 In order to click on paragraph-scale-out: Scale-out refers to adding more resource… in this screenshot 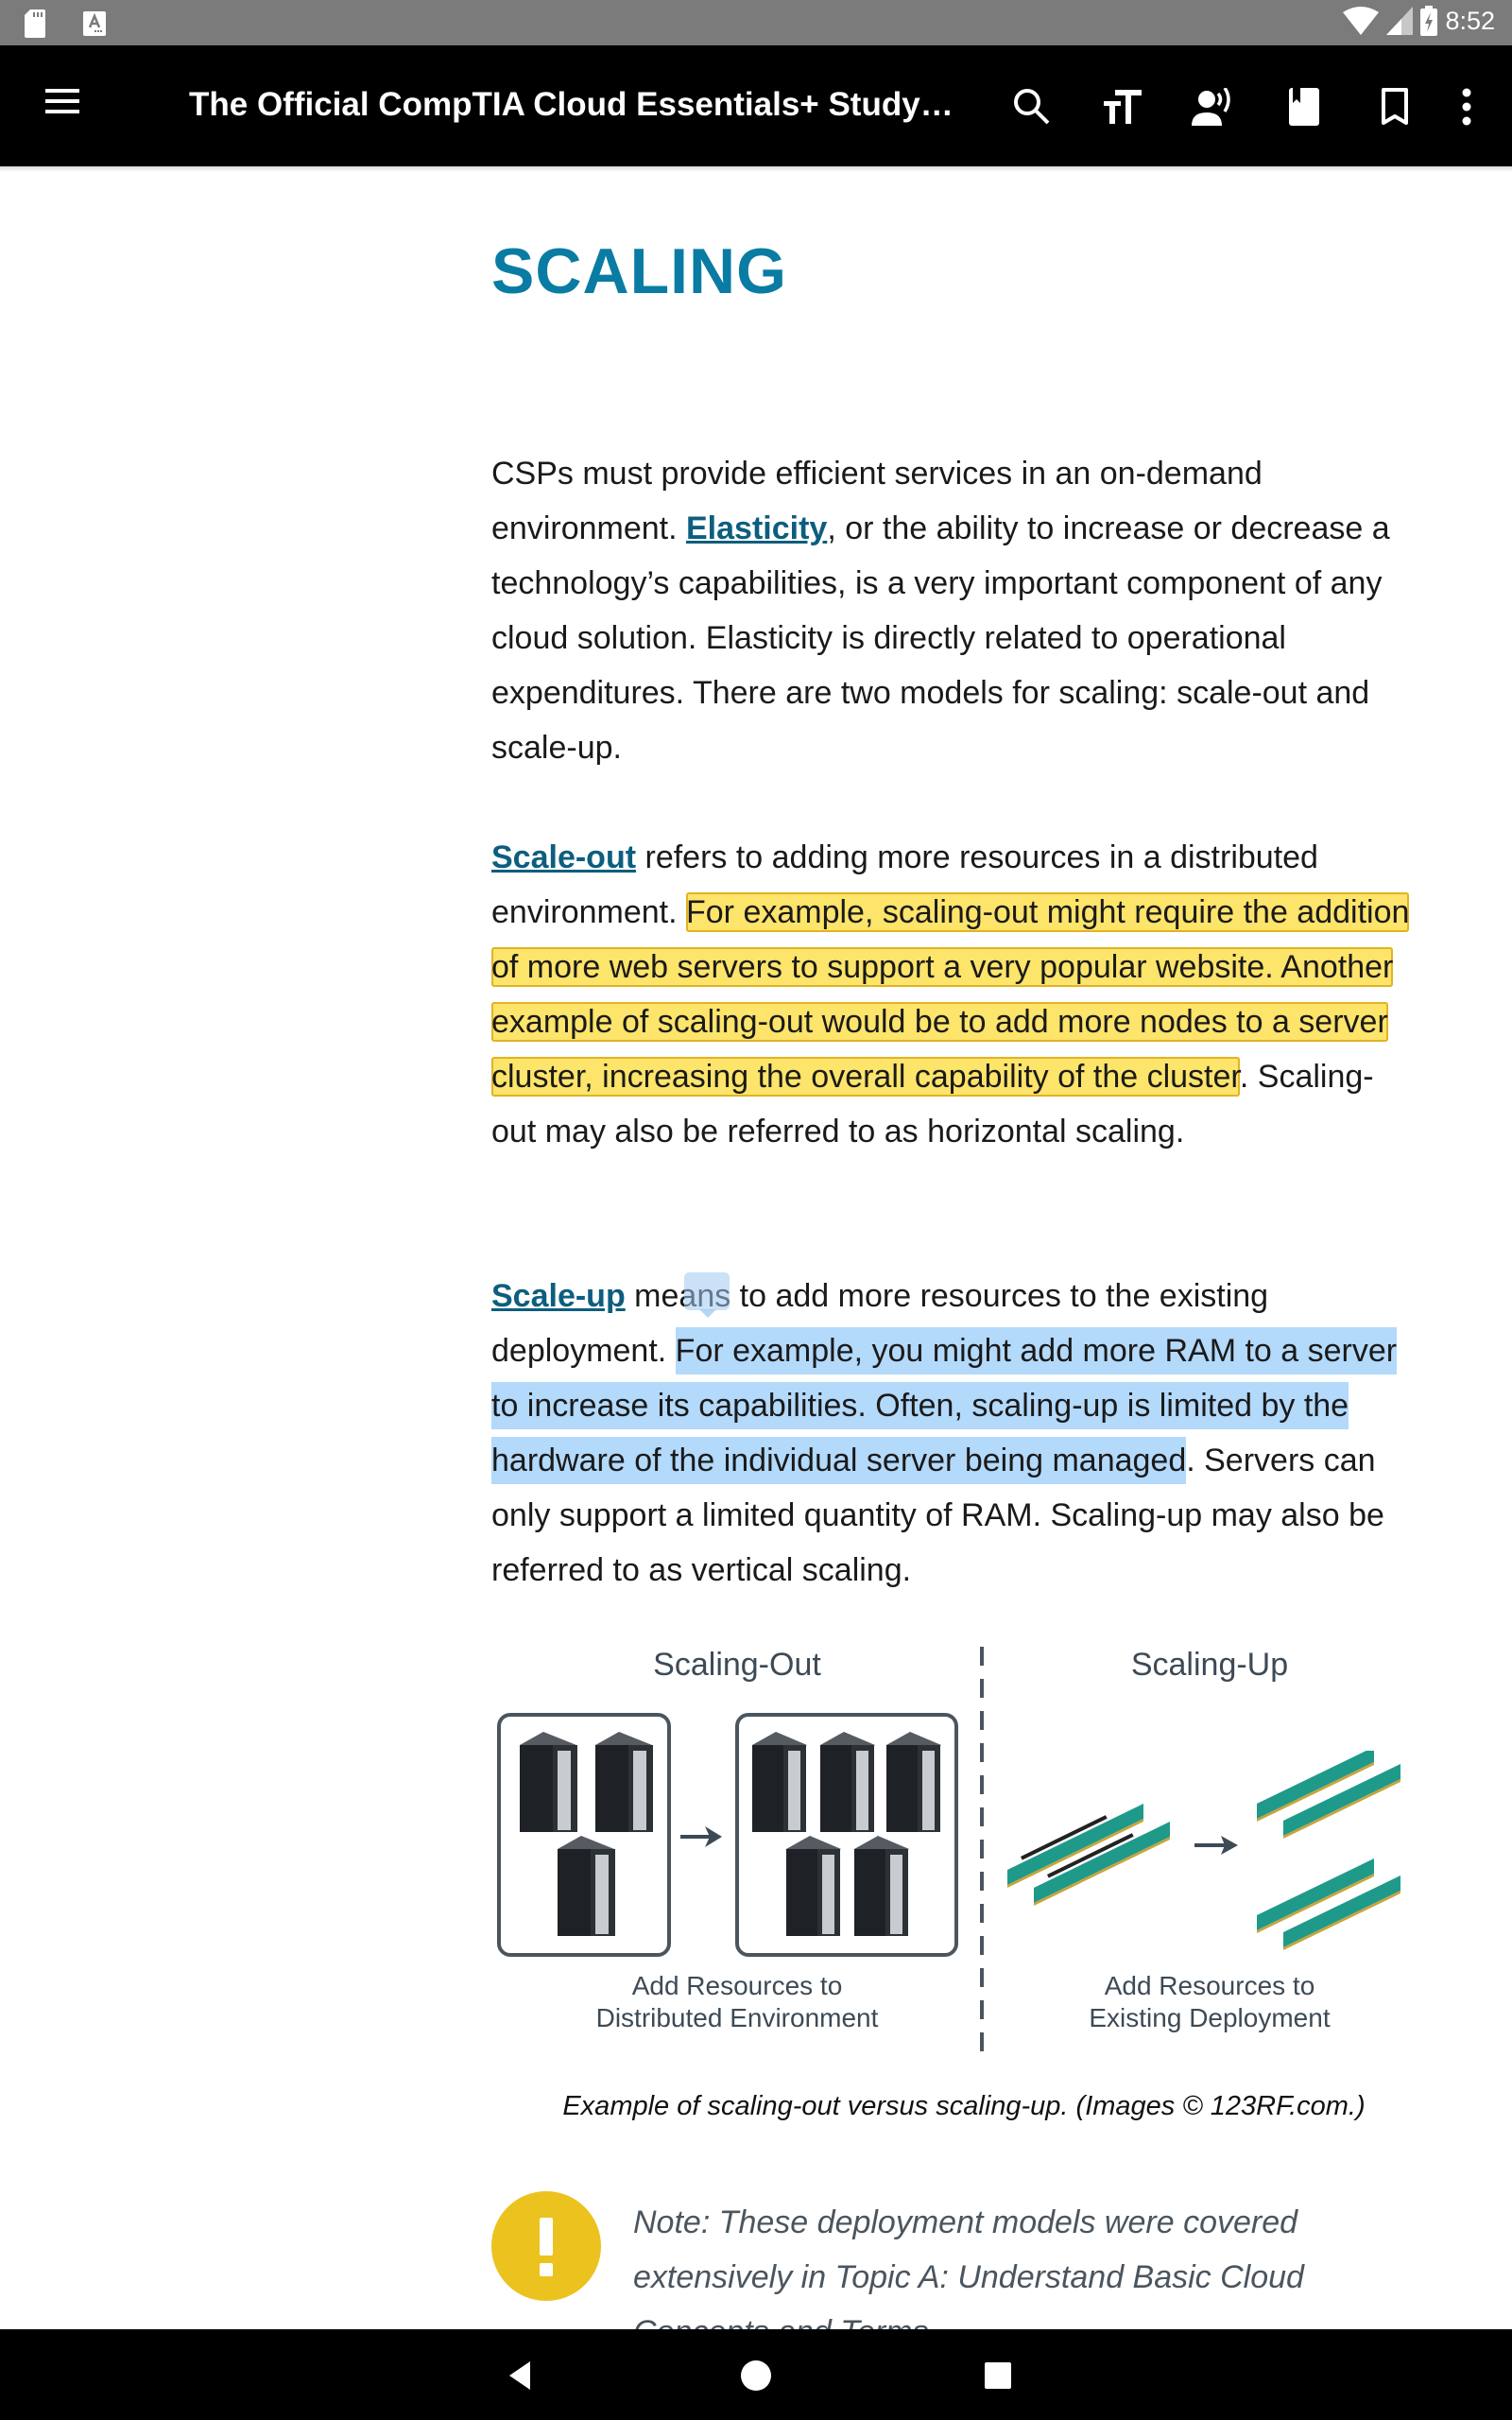, I will do `click(954, 994)`.